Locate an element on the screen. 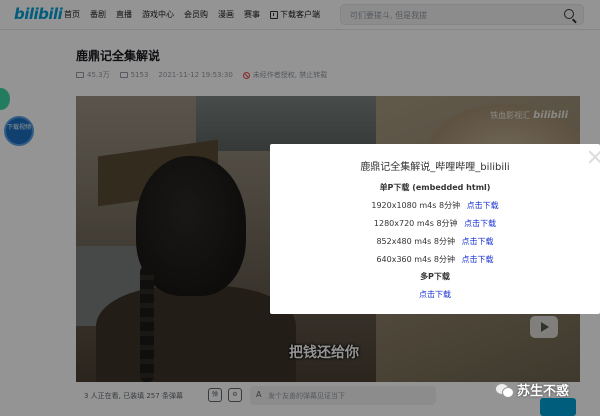 This screenshot has height=416, width=600. multi-p-heading-text: 多P下载 is located at coordinates (435, 276).